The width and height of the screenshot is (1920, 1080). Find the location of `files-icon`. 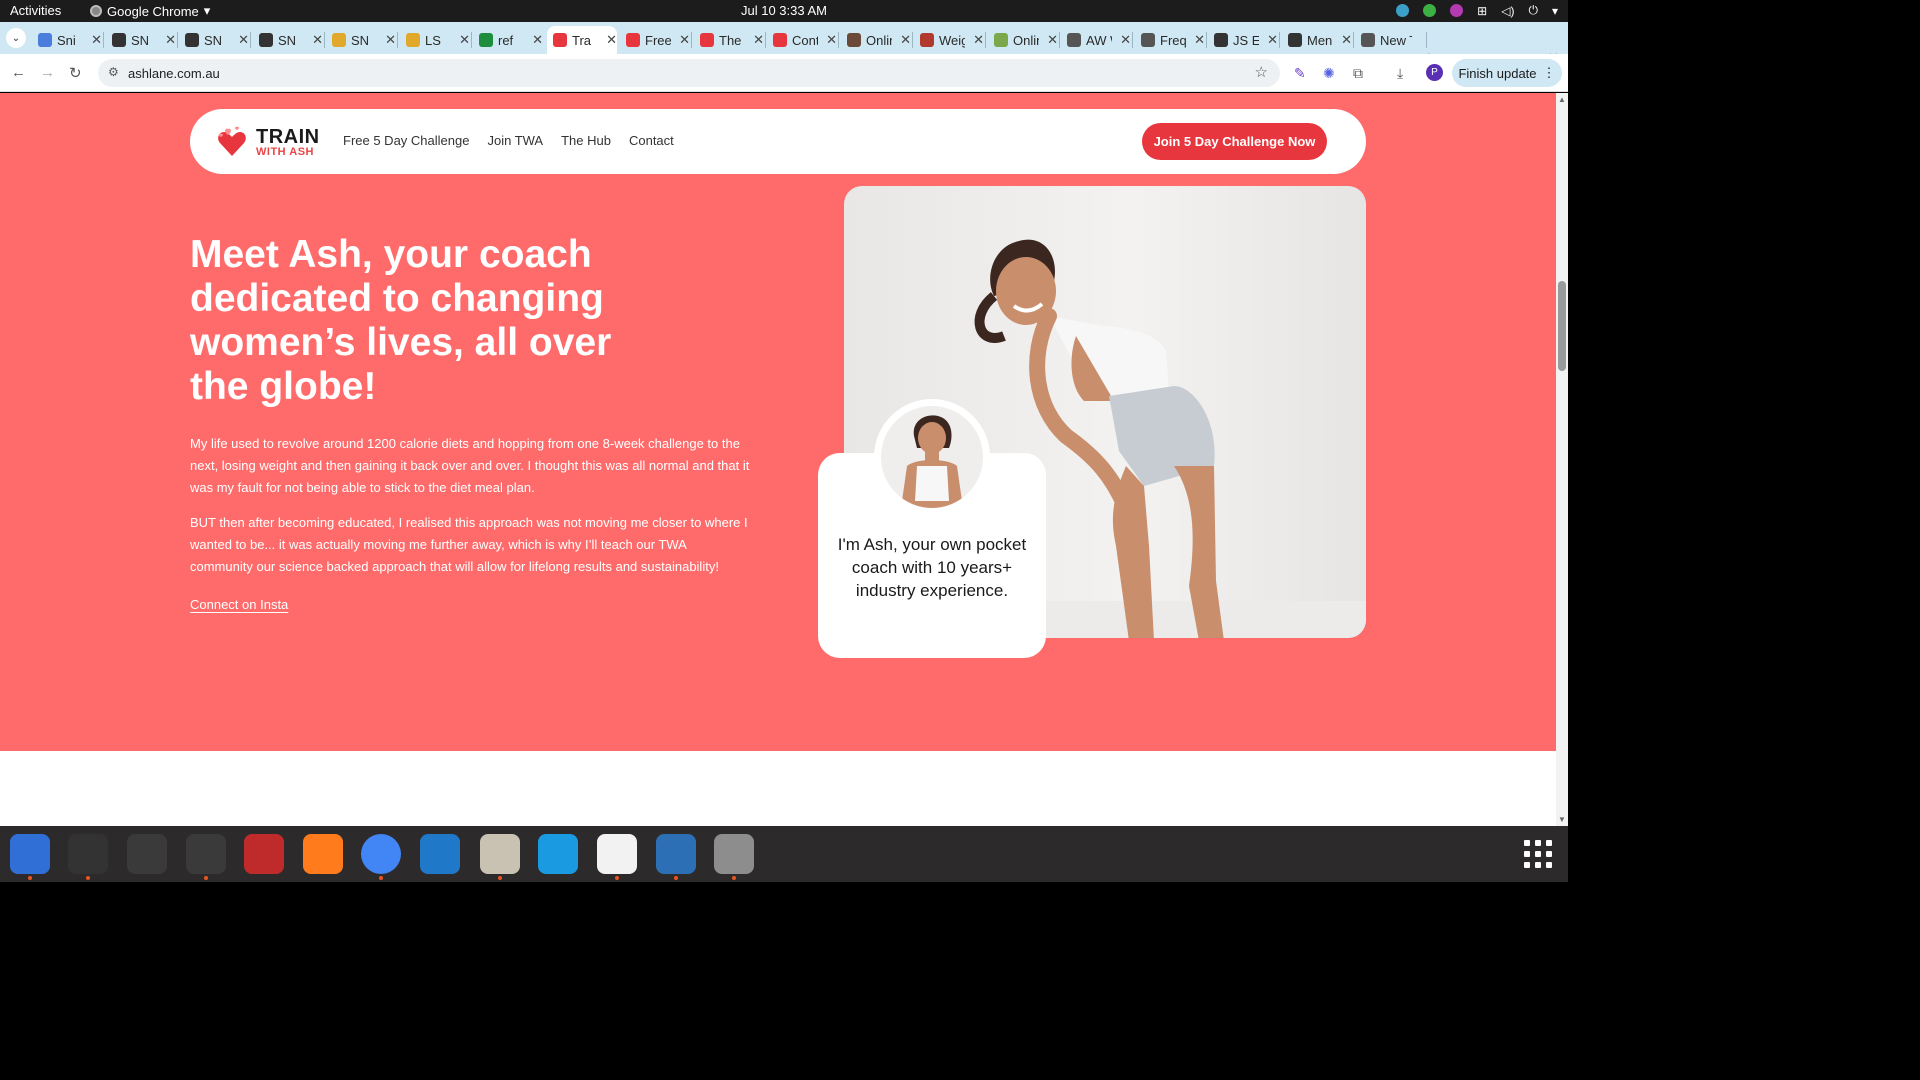

files-icon is located at coordinates (500, 854).